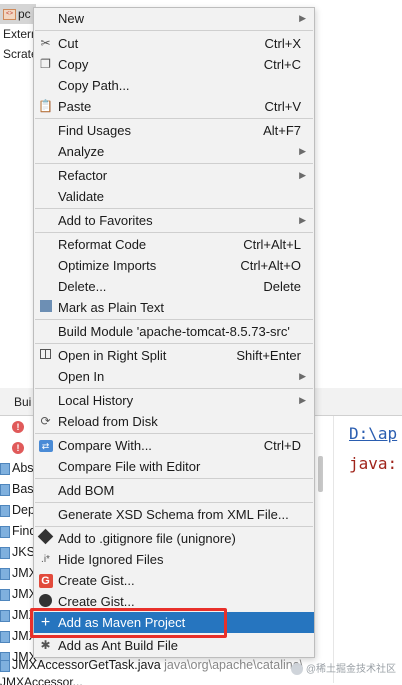 The width and height of the screenshot is (402, 685). Describe the element at coordinates (343, 667) in the screenshot. I see `watermark: @稀土掘金技术社区` at that location.